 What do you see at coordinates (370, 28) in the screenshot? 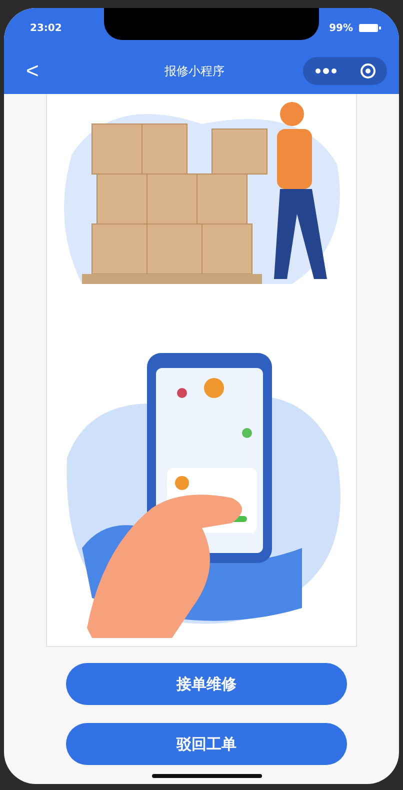
I see `battery-icon` at bounding box center [370, 28].